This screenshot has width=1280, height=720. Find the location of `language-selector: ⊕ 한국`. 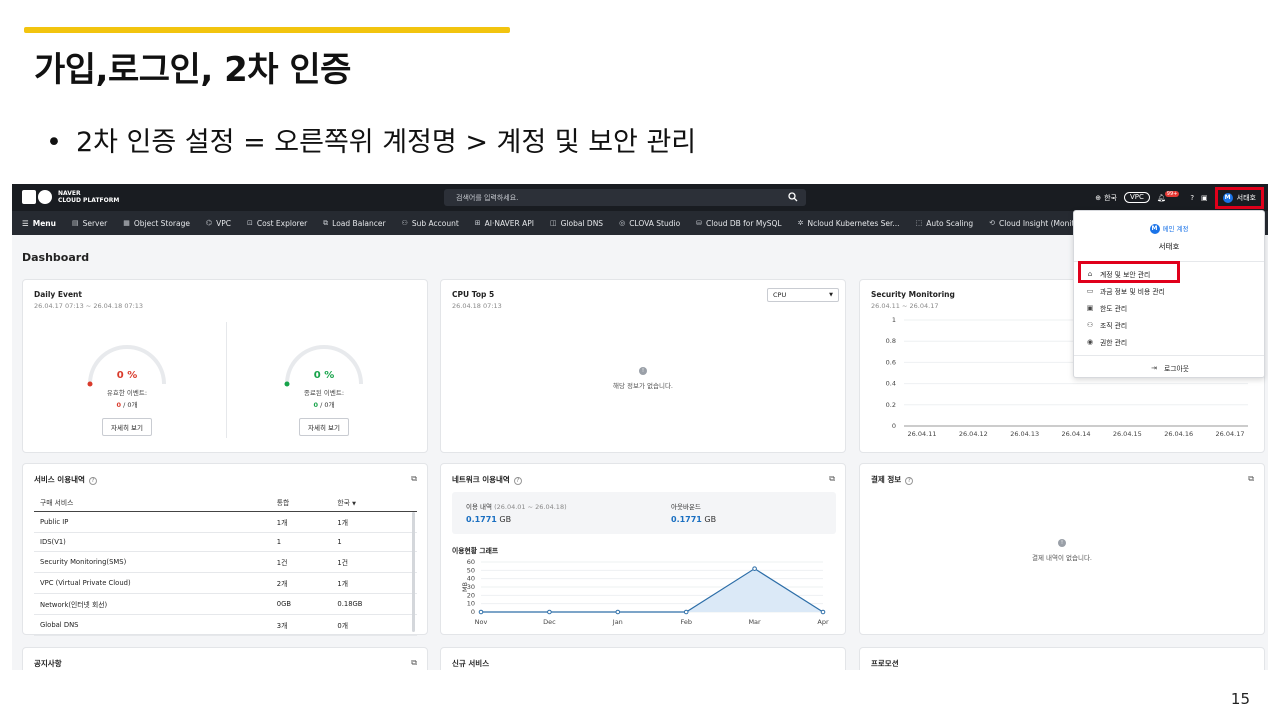

language-selector: ⊕ 한국 is located at coordinates (1106, 198).